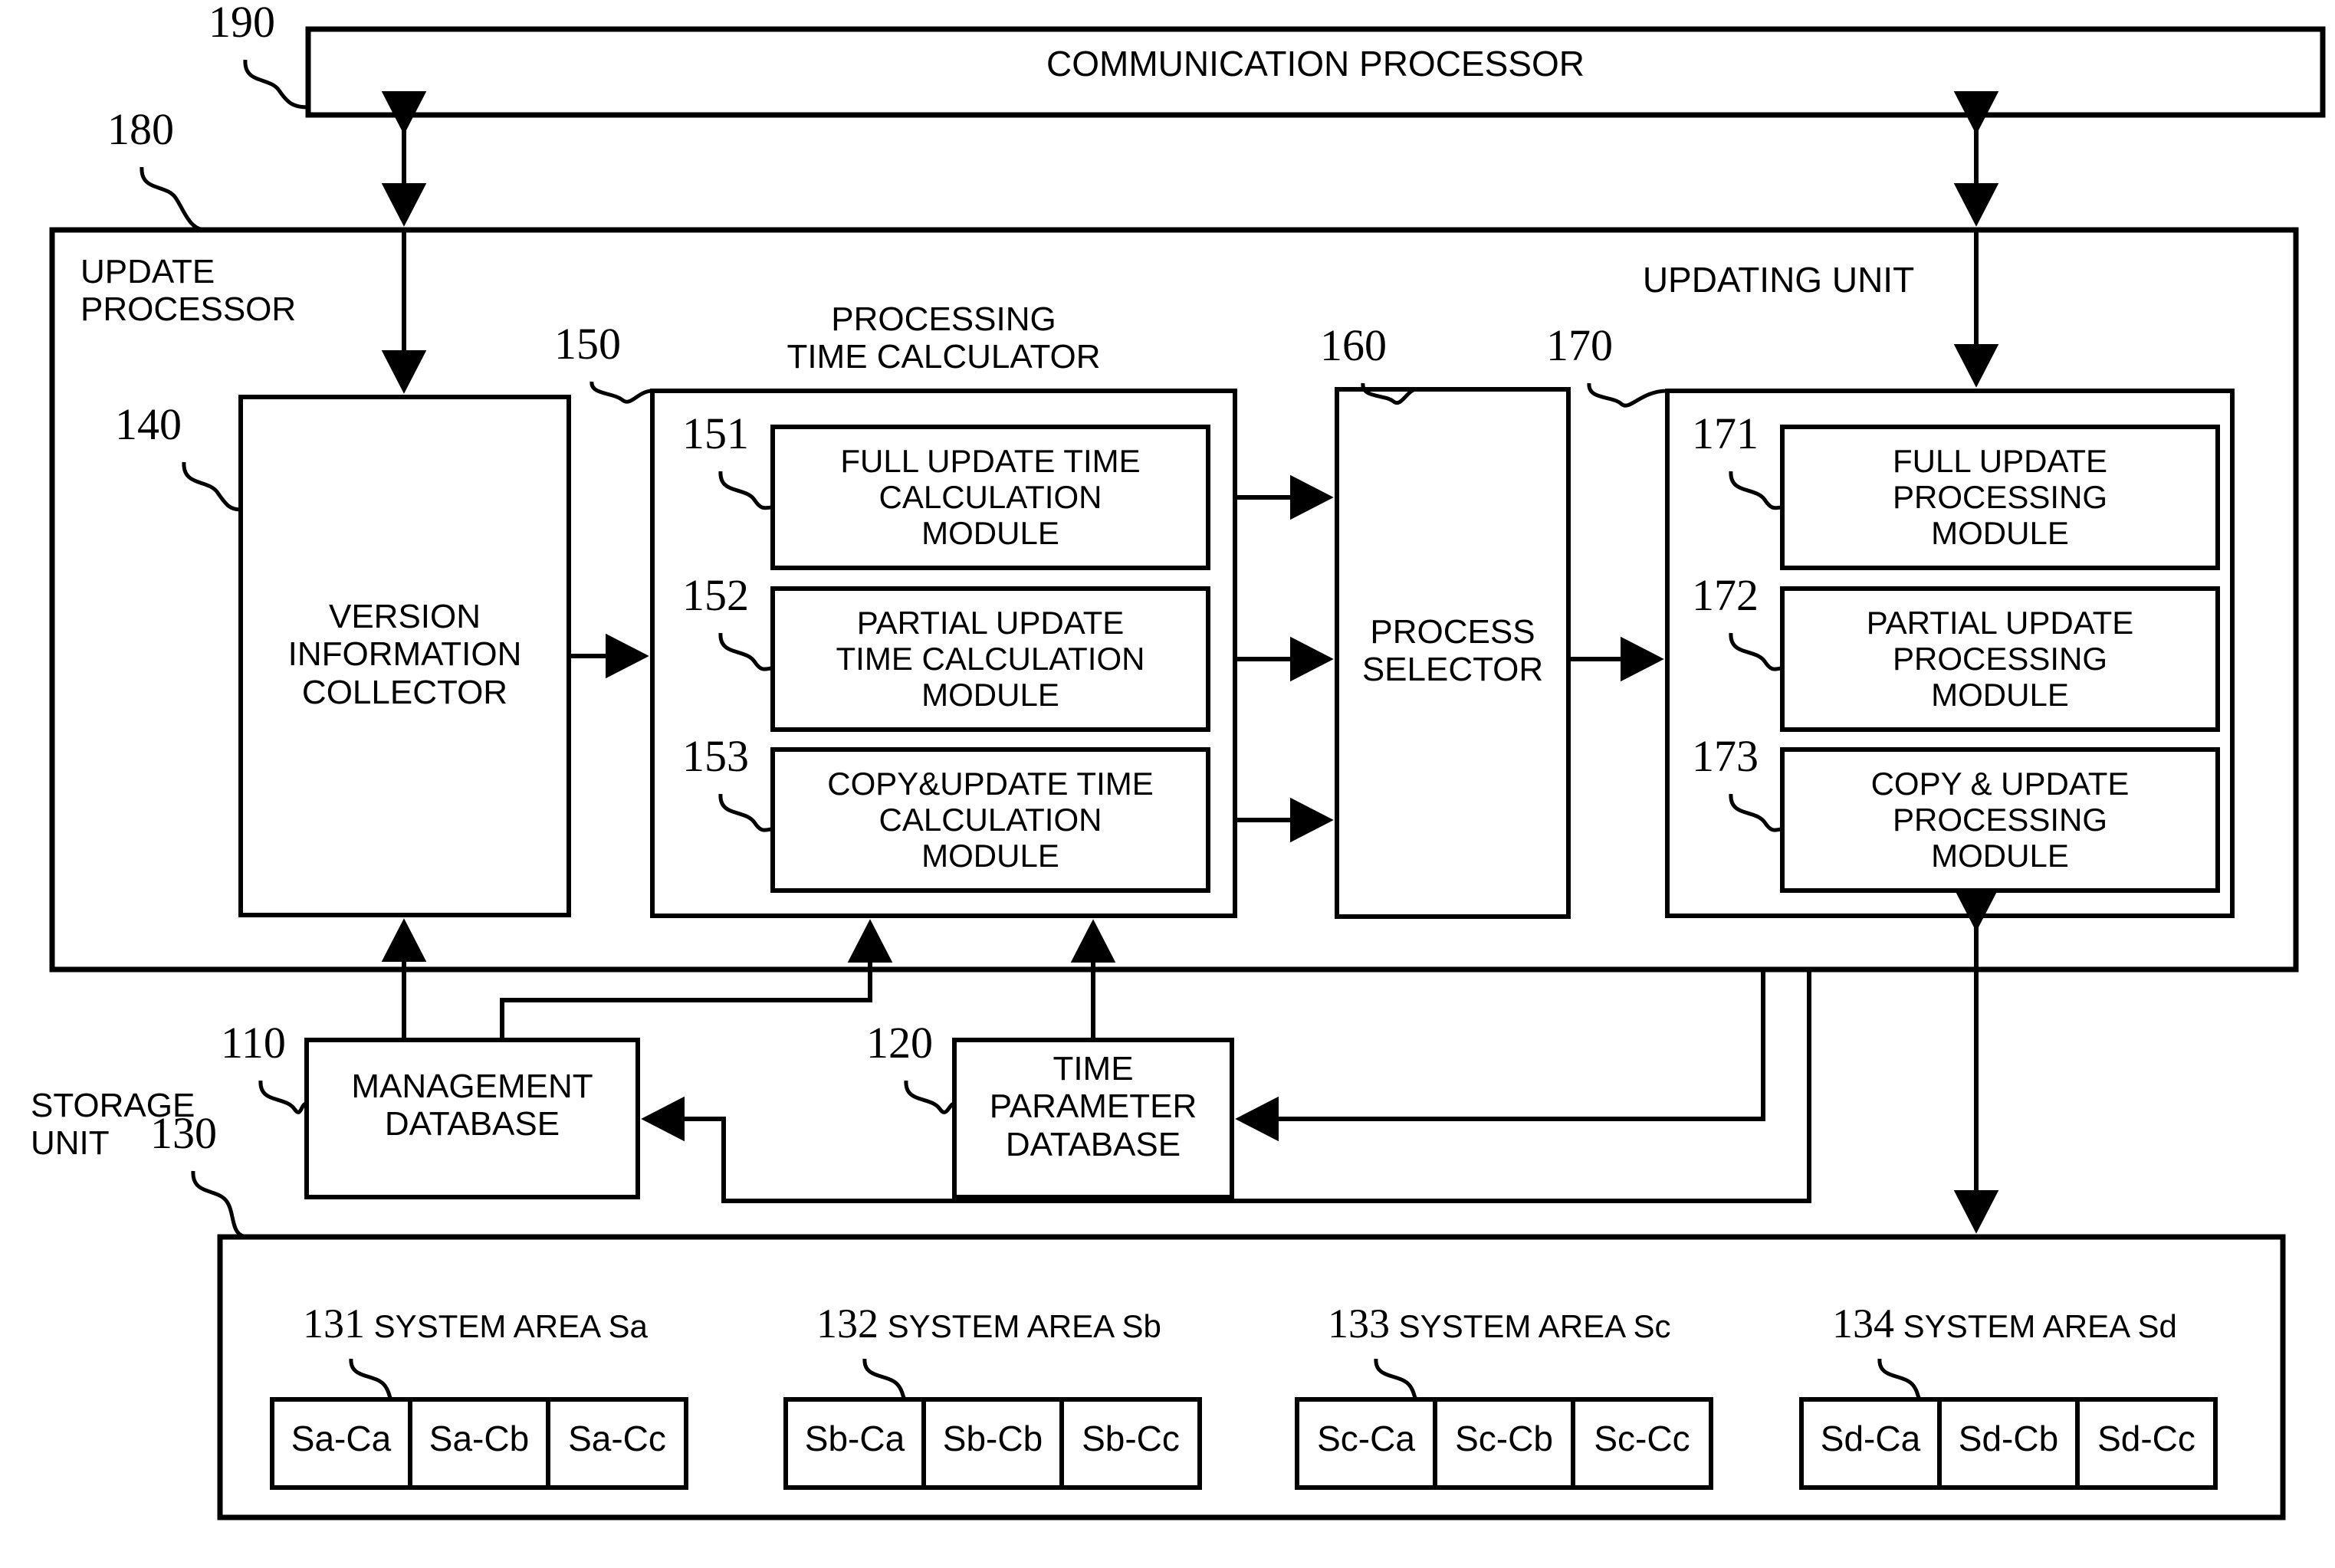  I want to click on cell-sb-cb: Sb-Cb, so click(992, 1438).